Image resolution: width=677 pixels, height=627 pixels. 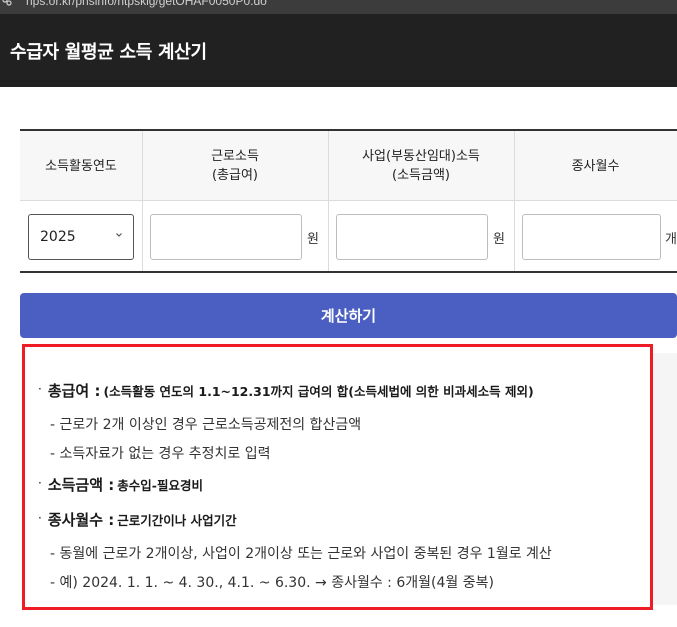 What do you see at coordinates (671, 239) in the screenshot?
I see `months-unit: 개` at bounding box center [671, 239].